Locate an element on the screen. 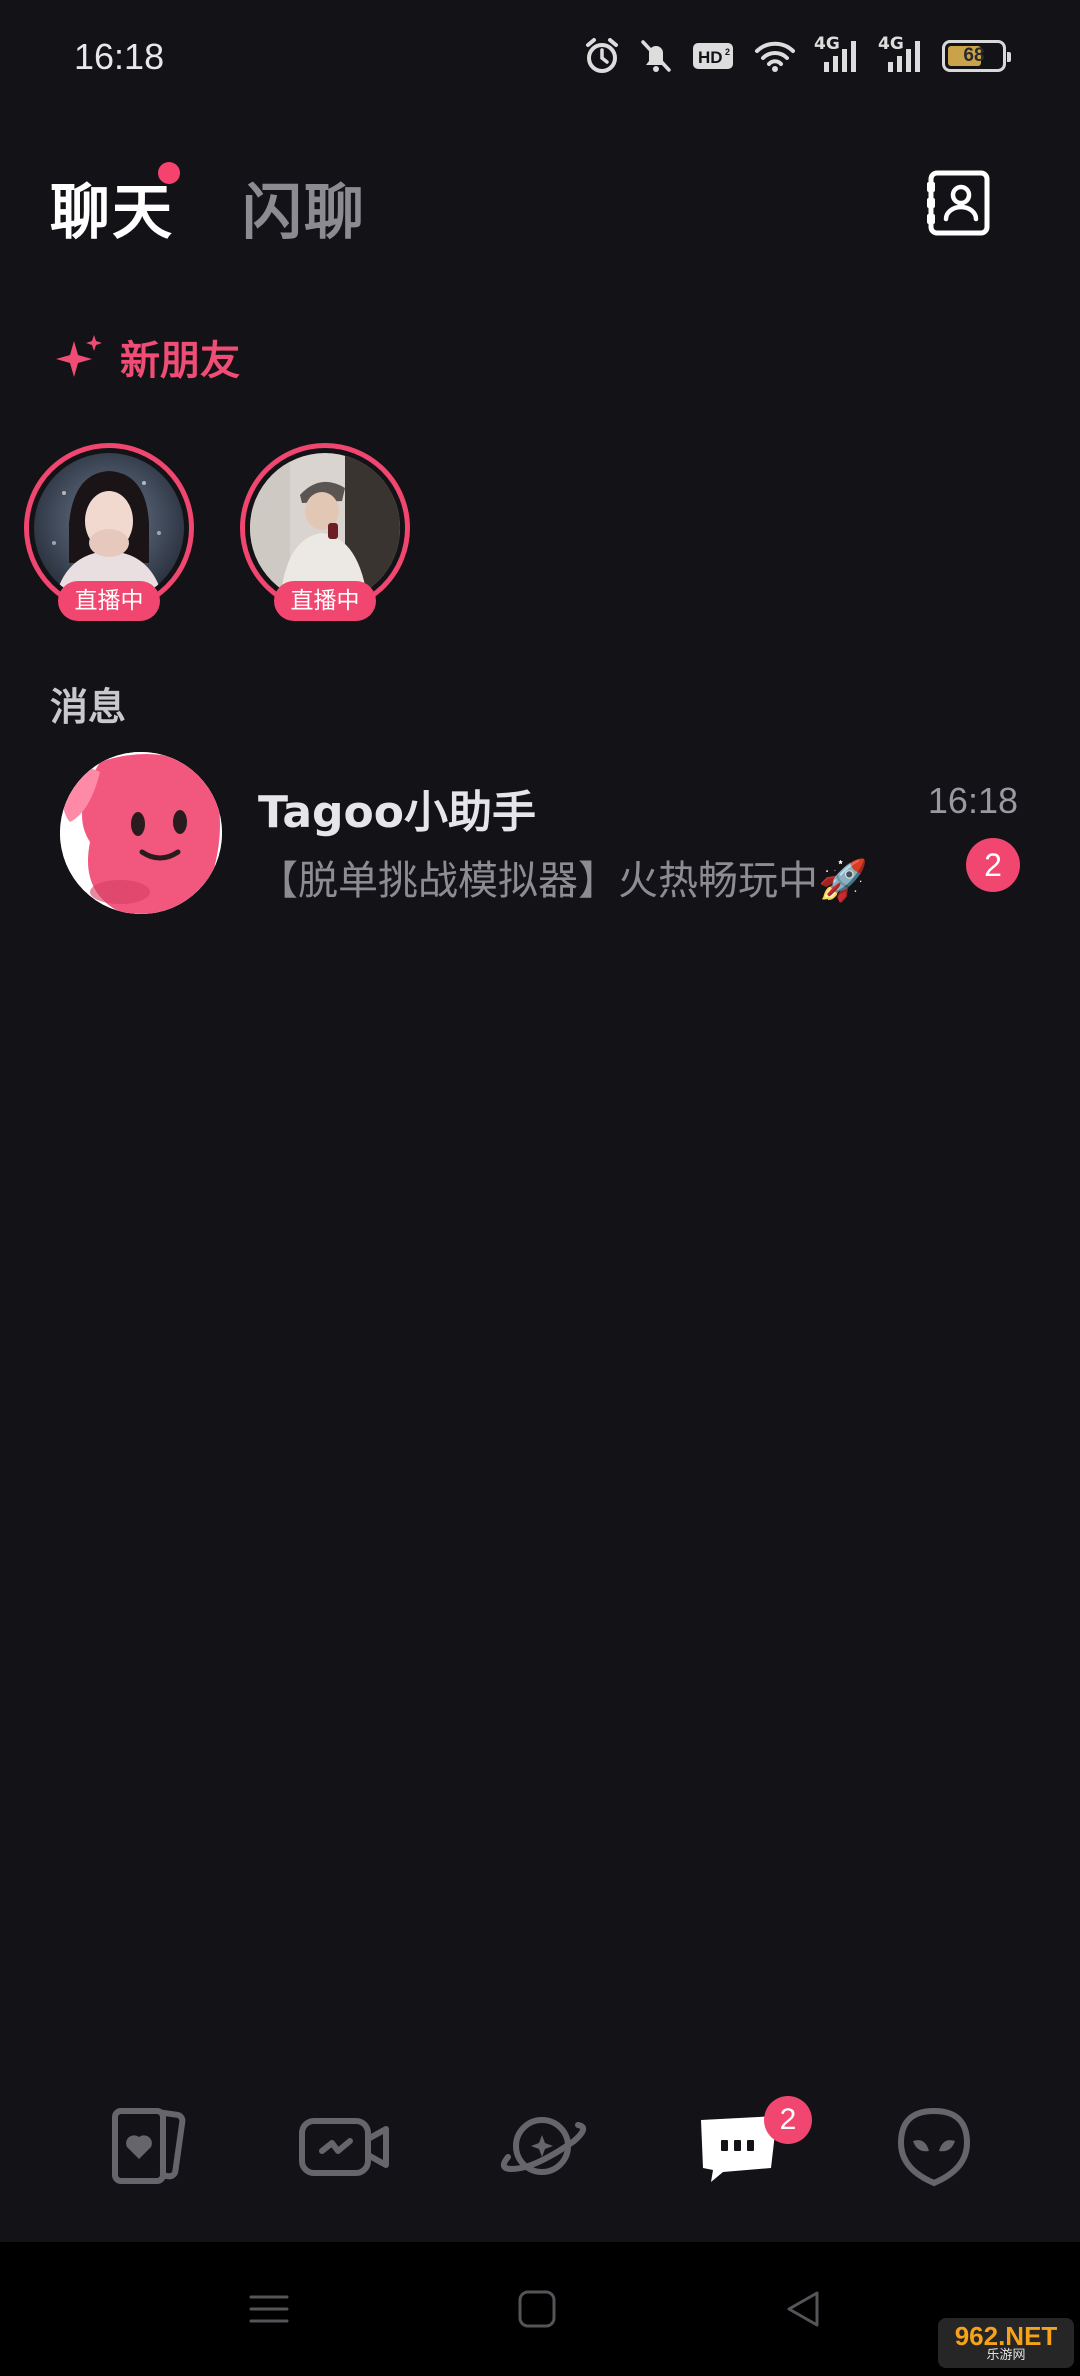 The height and width of the screenshot is (2376, 1080). site-watermark-logo: 962.NET 乐游网 is located at coordinates (1006, 2343).